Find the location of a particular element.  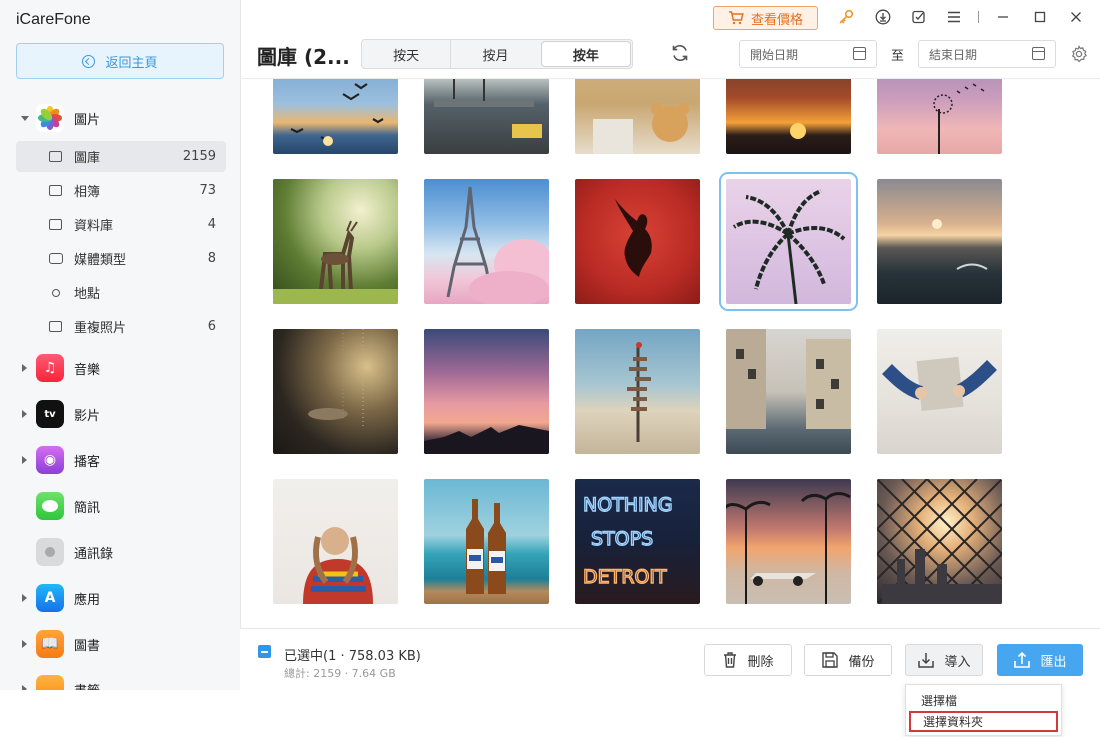

backup-button: 備份 is located at coordinates (848, 660).